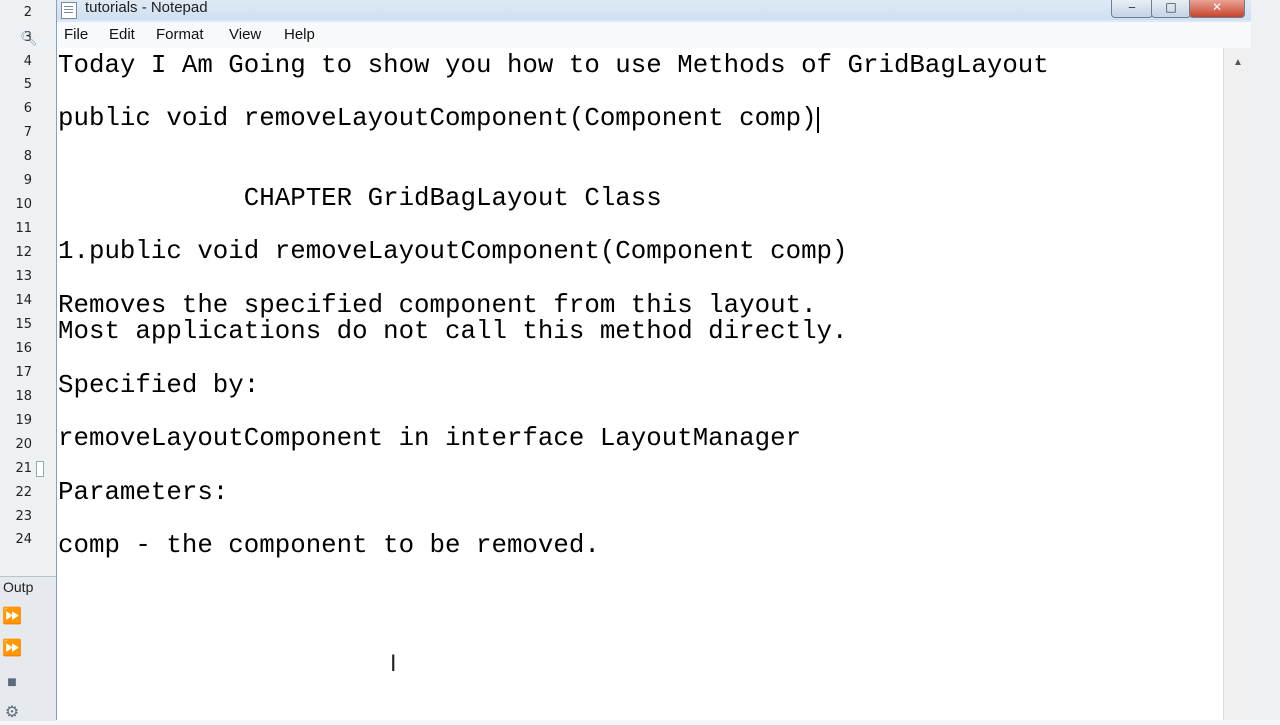  Describe the element at coordinates (23, 204) in the screenshot. I see `line-number: 10` at that location.